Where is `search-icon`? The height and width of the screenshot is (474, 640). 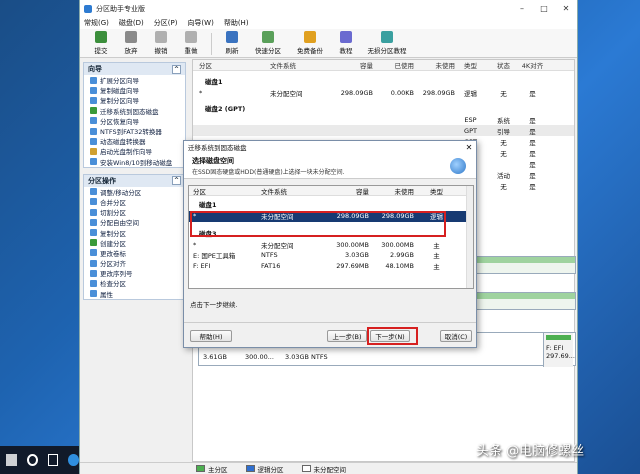
search-icon is located at coordinates (32, 460).